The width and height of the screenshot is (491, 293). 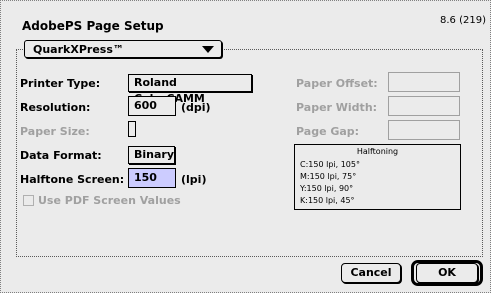 I want to click on cancel-button: Cancel, so click(x=371, y=273).